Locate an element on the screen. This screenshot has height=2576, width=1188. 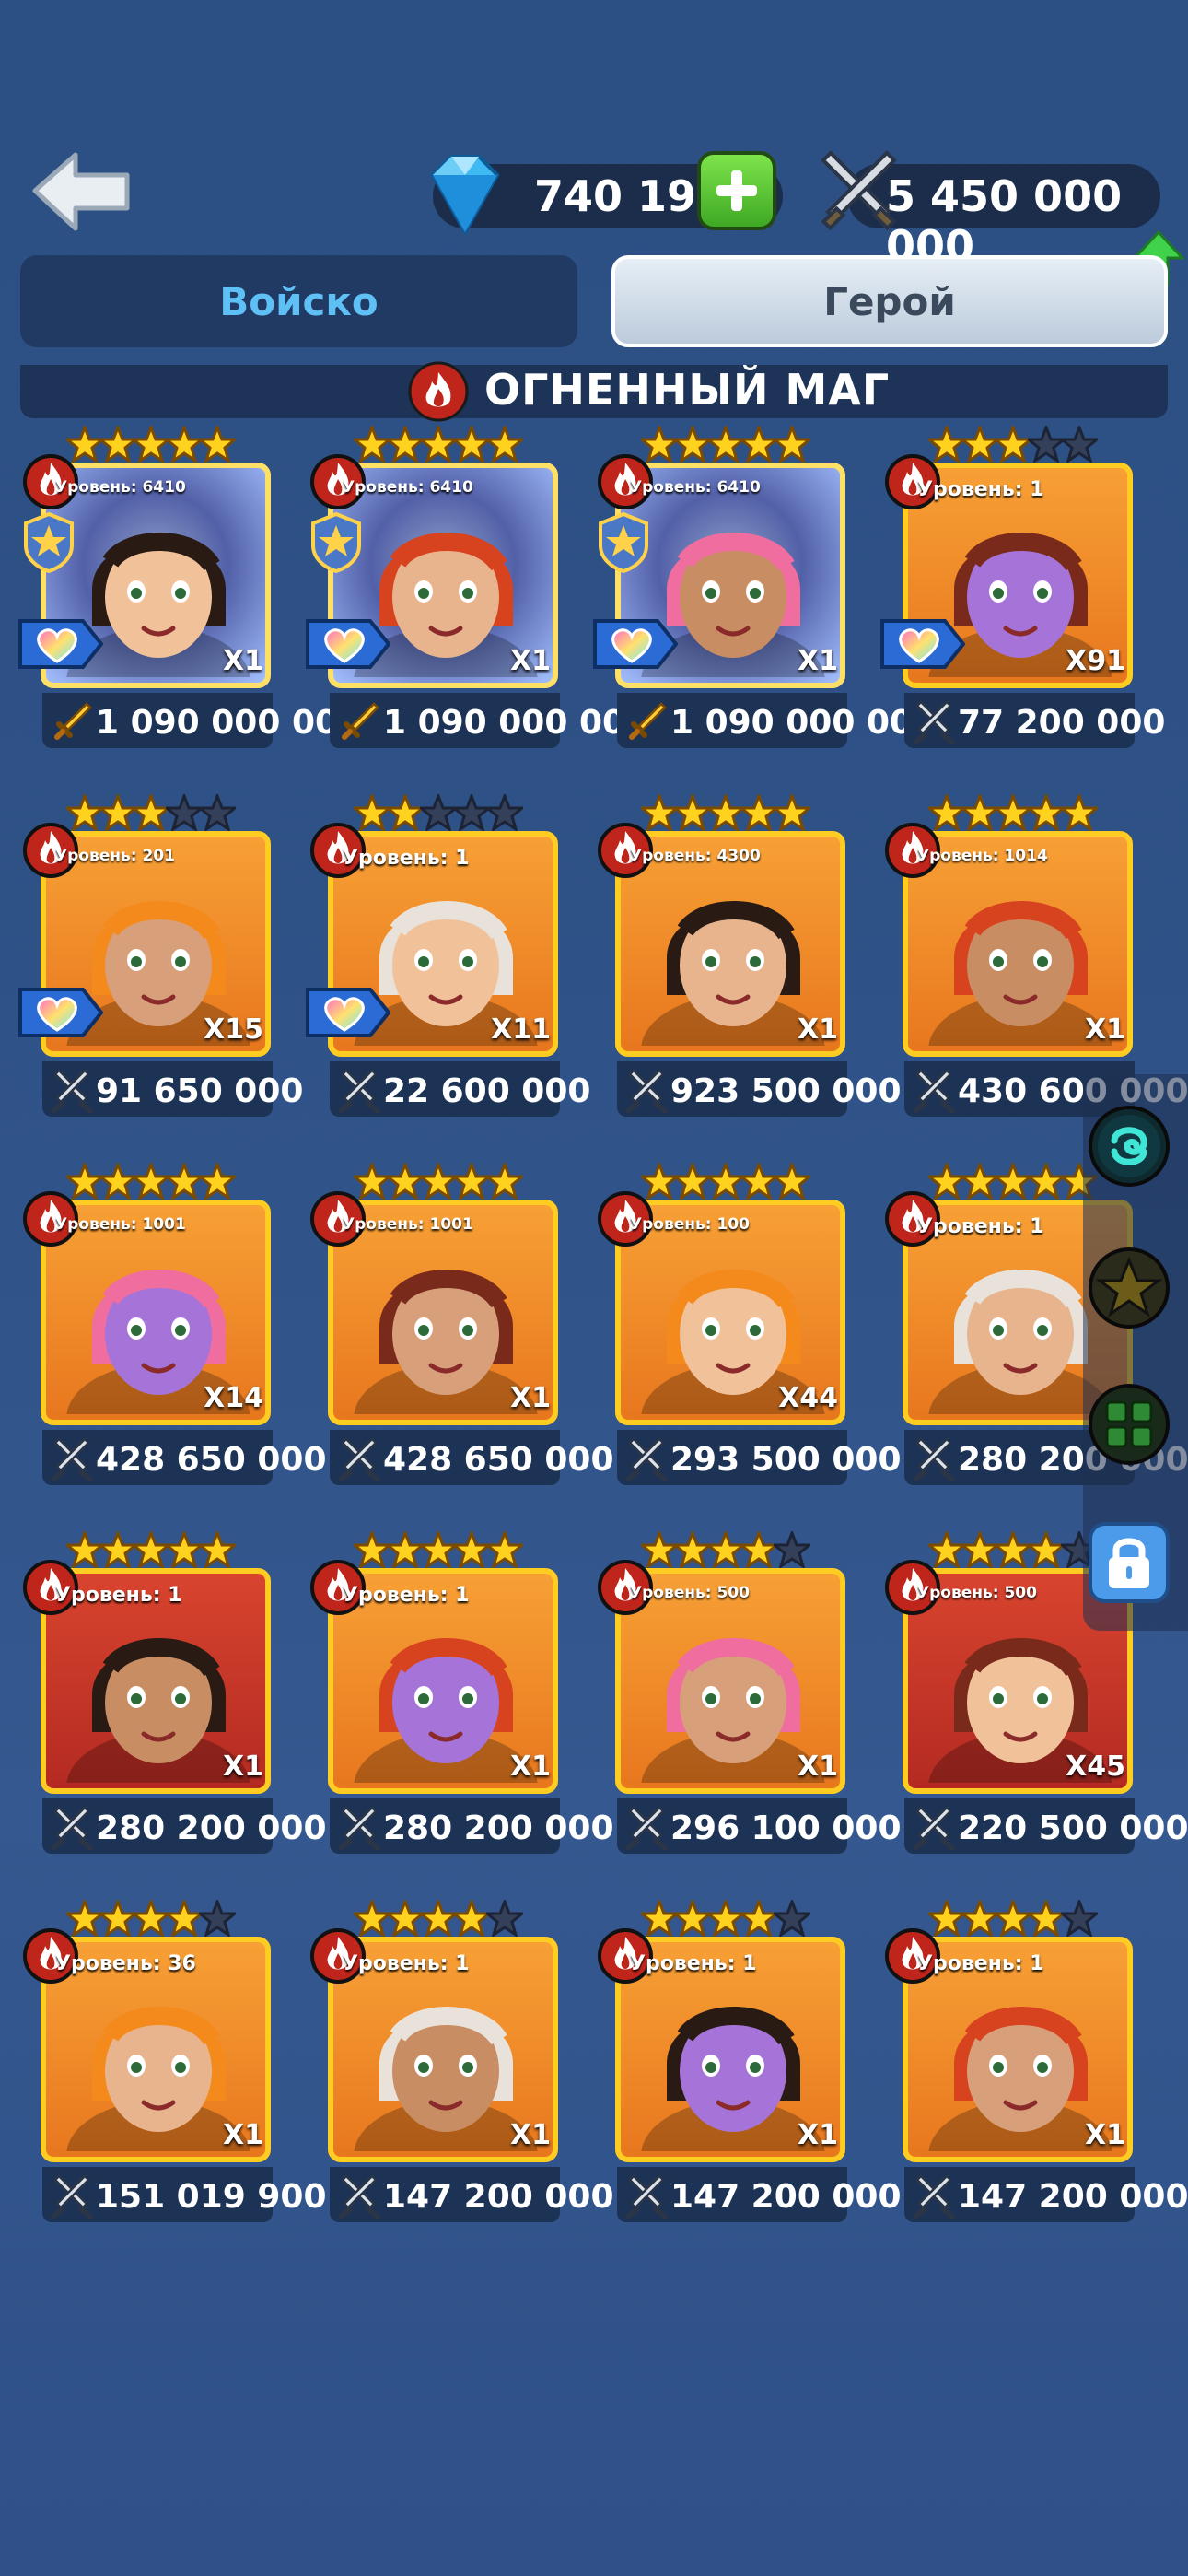
hero-power-value: 151 019 900 is located at coordinates (211, 2197).